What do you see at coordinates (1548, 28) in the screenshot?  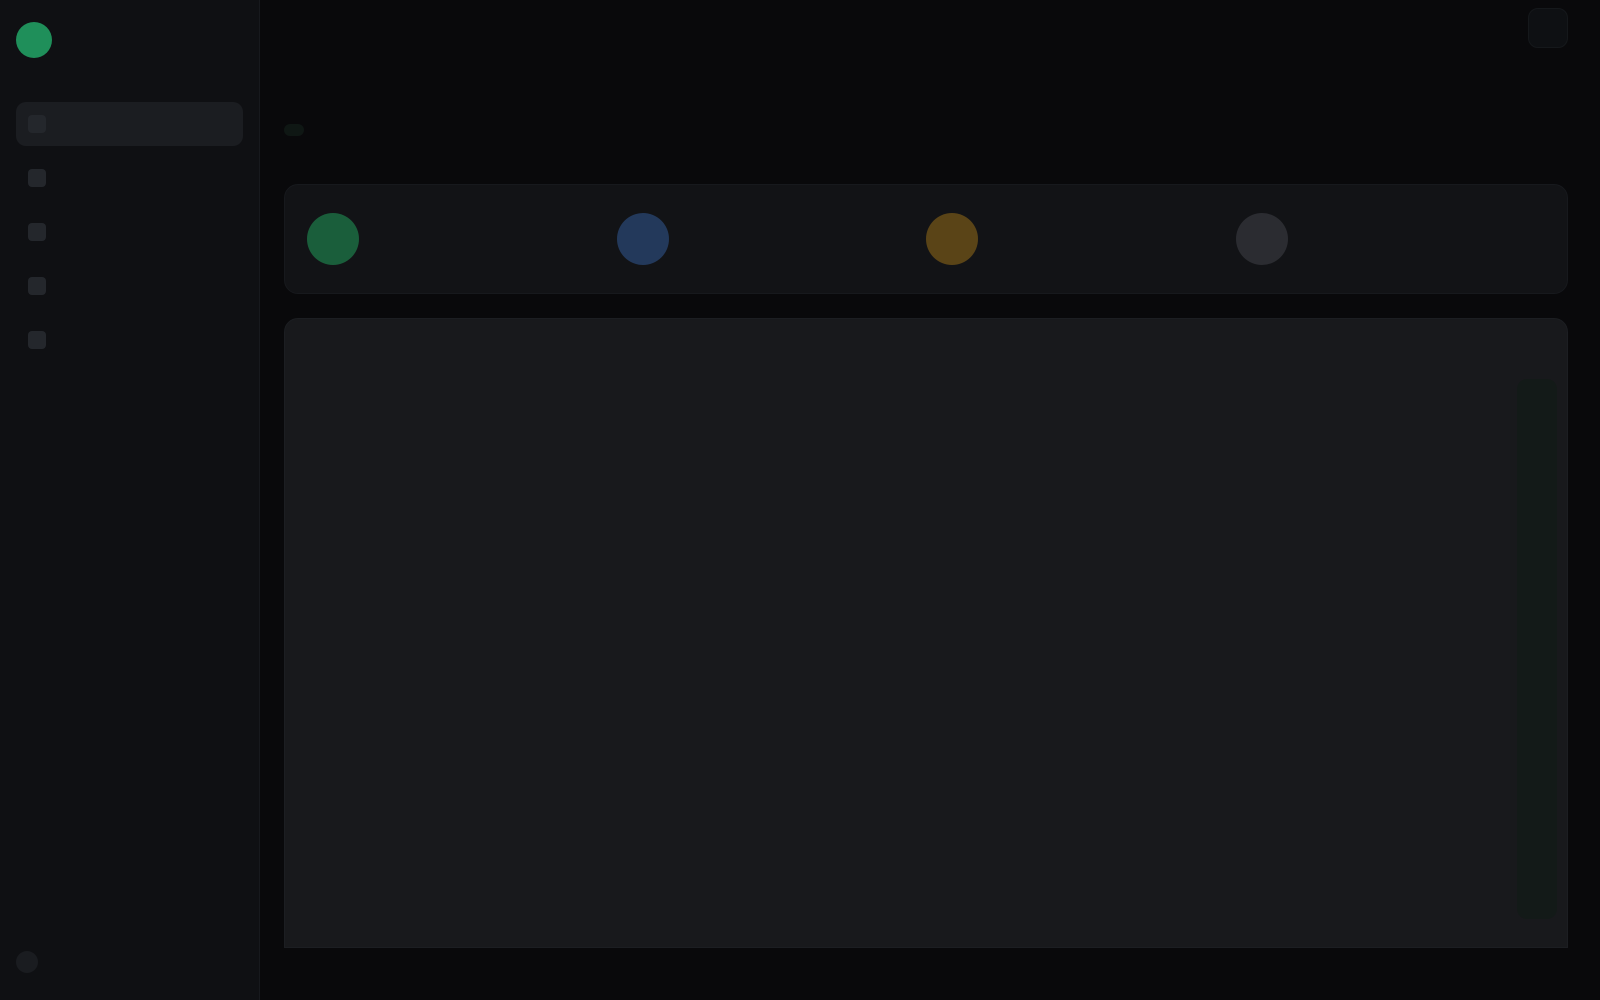 I see `topbar-action-button` at bounding box center [1548, 28].